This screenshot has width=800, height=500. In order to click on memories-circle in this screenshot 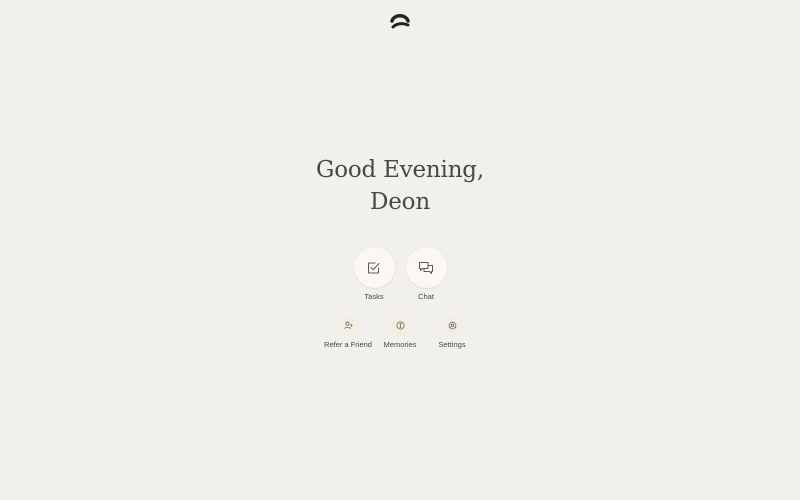, I will do `click(400, 325)`.